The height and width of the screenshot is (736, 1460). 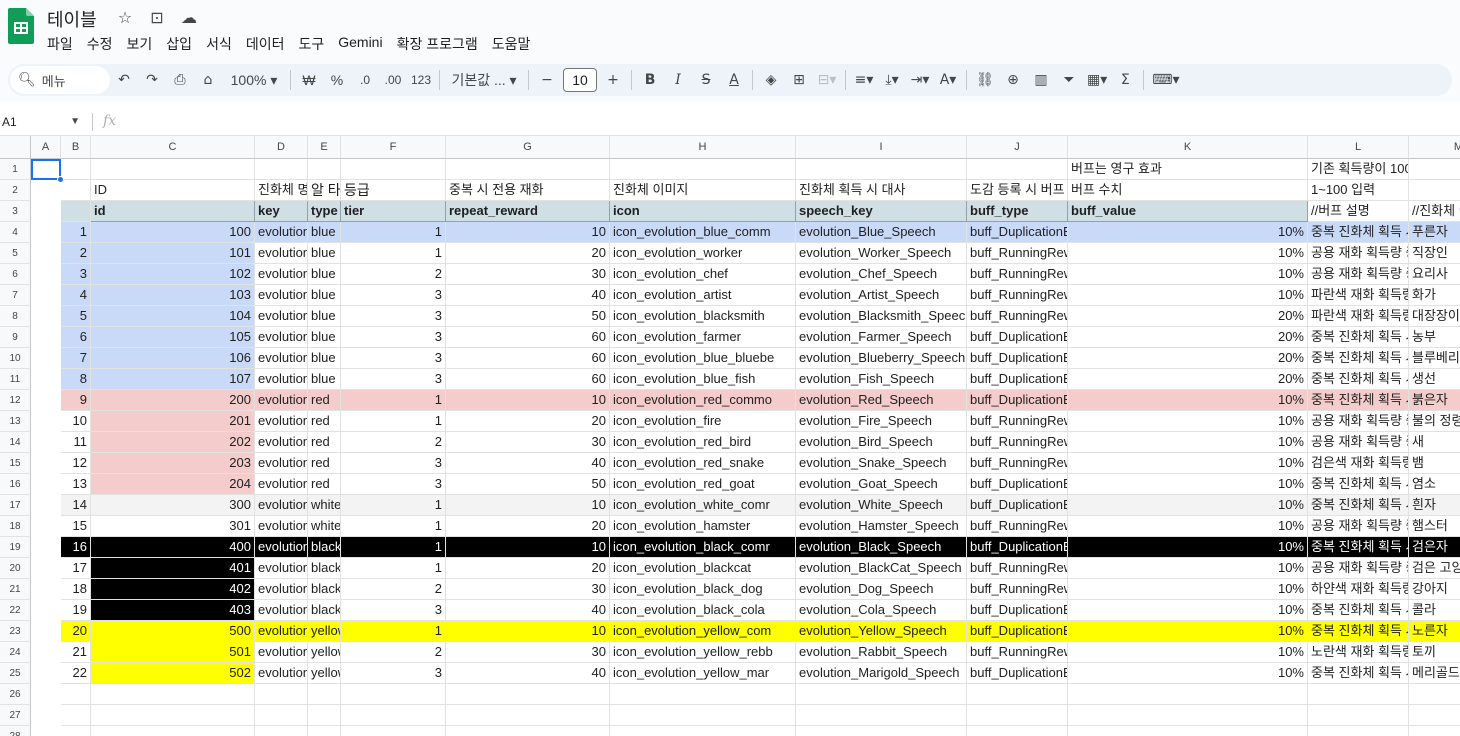 I want to click on insert-link-icon: ⛓, so click(x=985, y=80).